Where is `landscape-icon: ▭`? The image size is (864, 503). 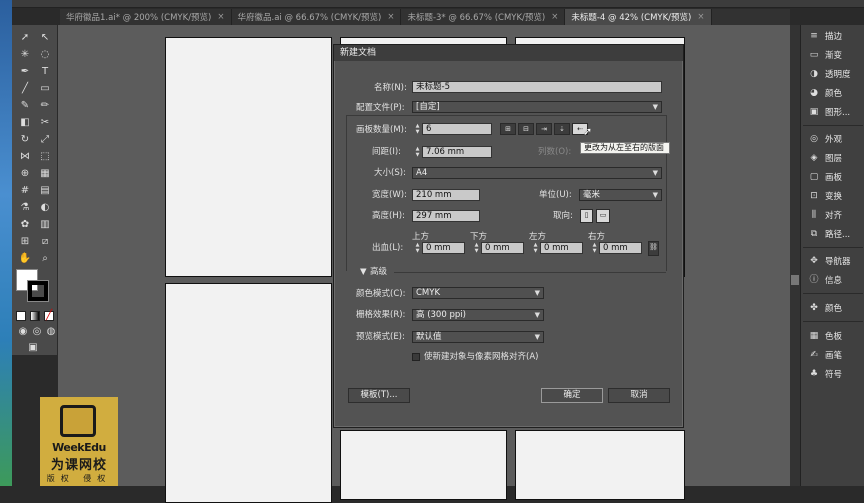
landscape-icon: ▭ is located at coordinates (603, 216).